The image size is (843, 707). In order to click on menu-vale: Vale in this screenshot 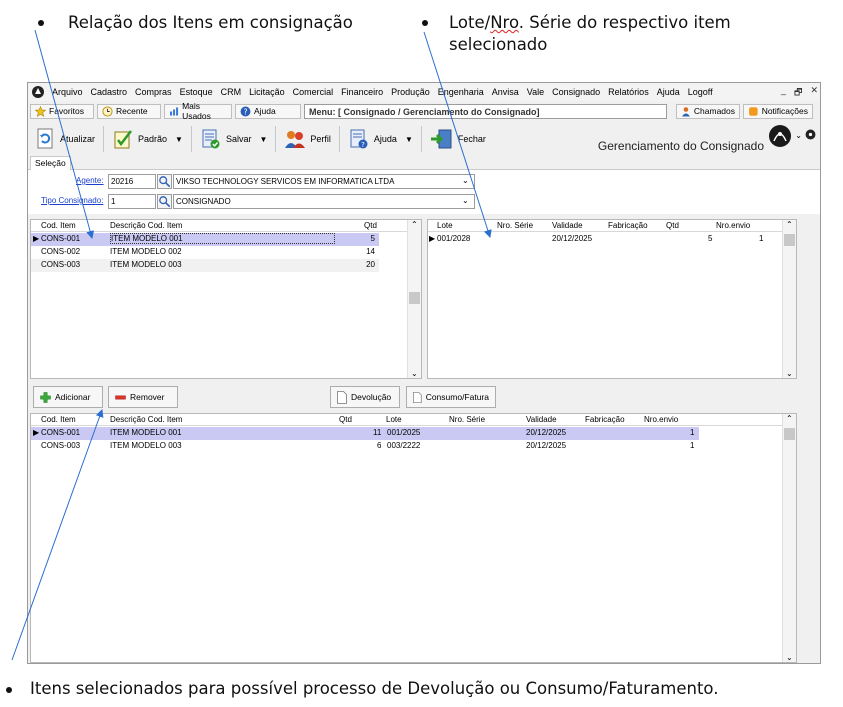, I will do `click(535, 92)`.